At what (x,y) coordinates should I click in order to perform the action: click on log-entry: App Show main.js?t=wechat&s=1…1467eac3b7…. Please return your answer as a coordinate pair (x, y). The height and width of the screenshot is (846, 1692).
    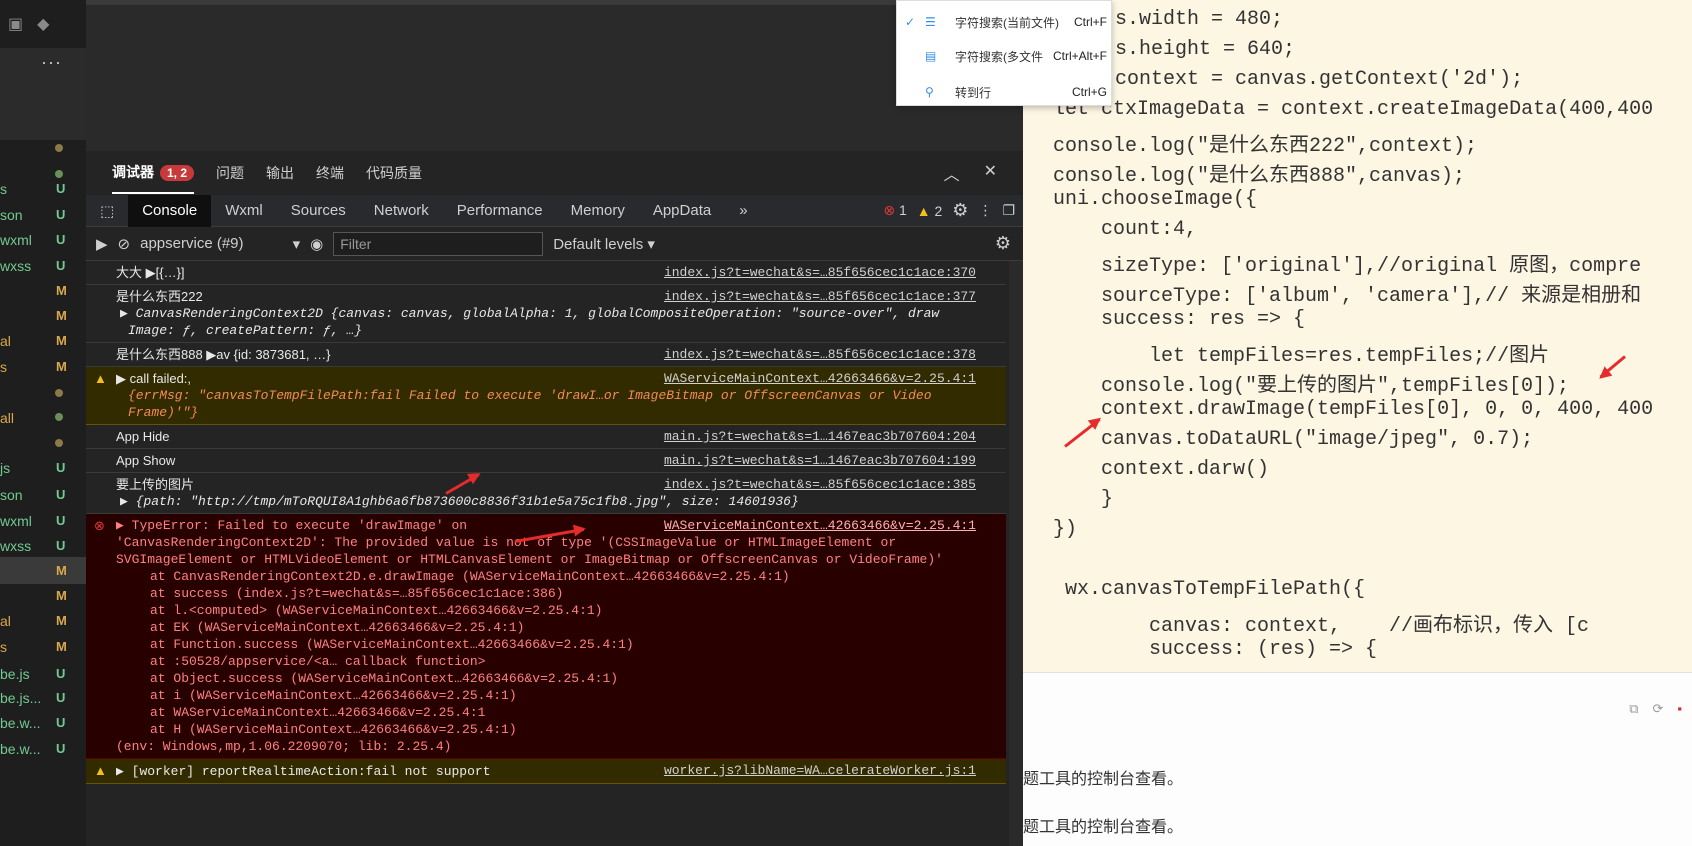
    Looking at the image, I should click on (546, 461).